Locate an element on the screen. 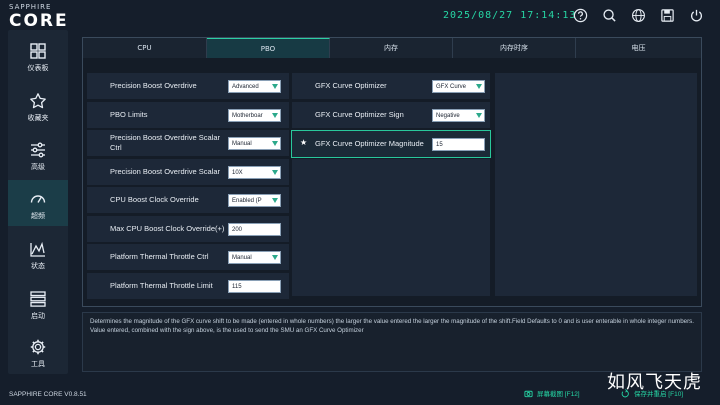  logo-sub: SAPPHIRE is located at coordinates (30, 7).